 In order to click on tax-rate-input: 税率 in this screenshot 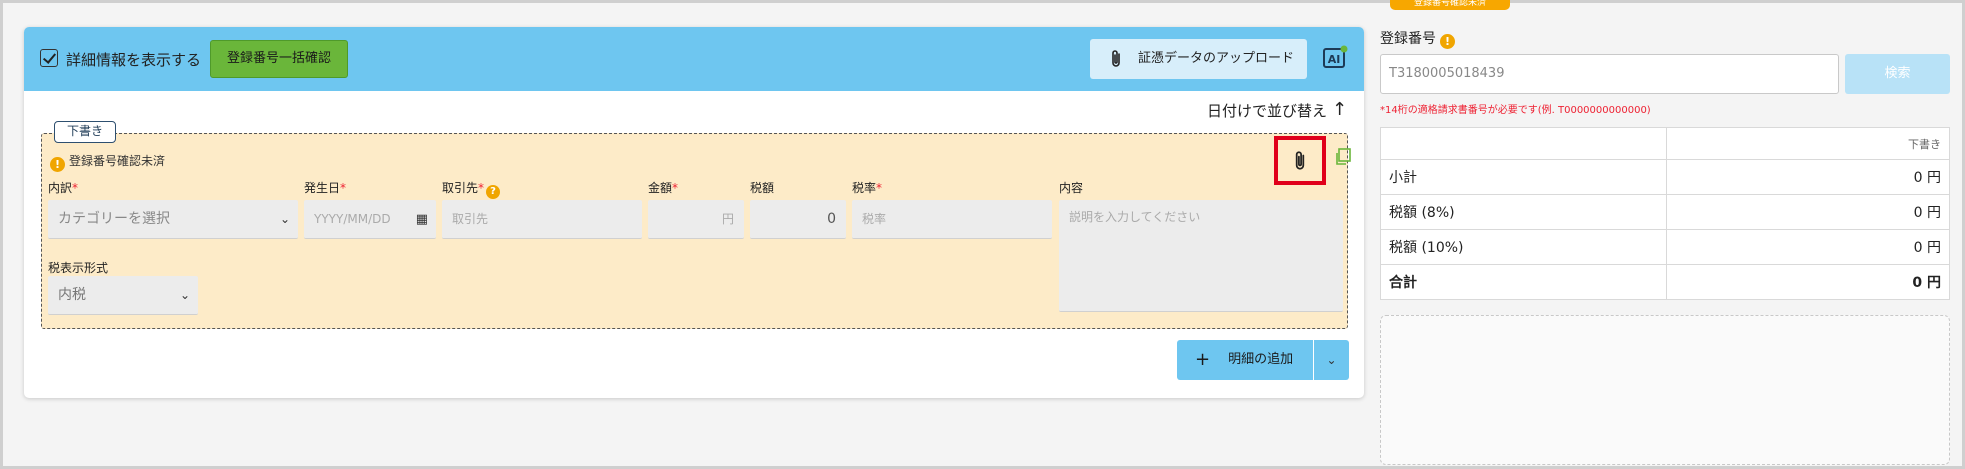, I will do `click(952, 219)`.